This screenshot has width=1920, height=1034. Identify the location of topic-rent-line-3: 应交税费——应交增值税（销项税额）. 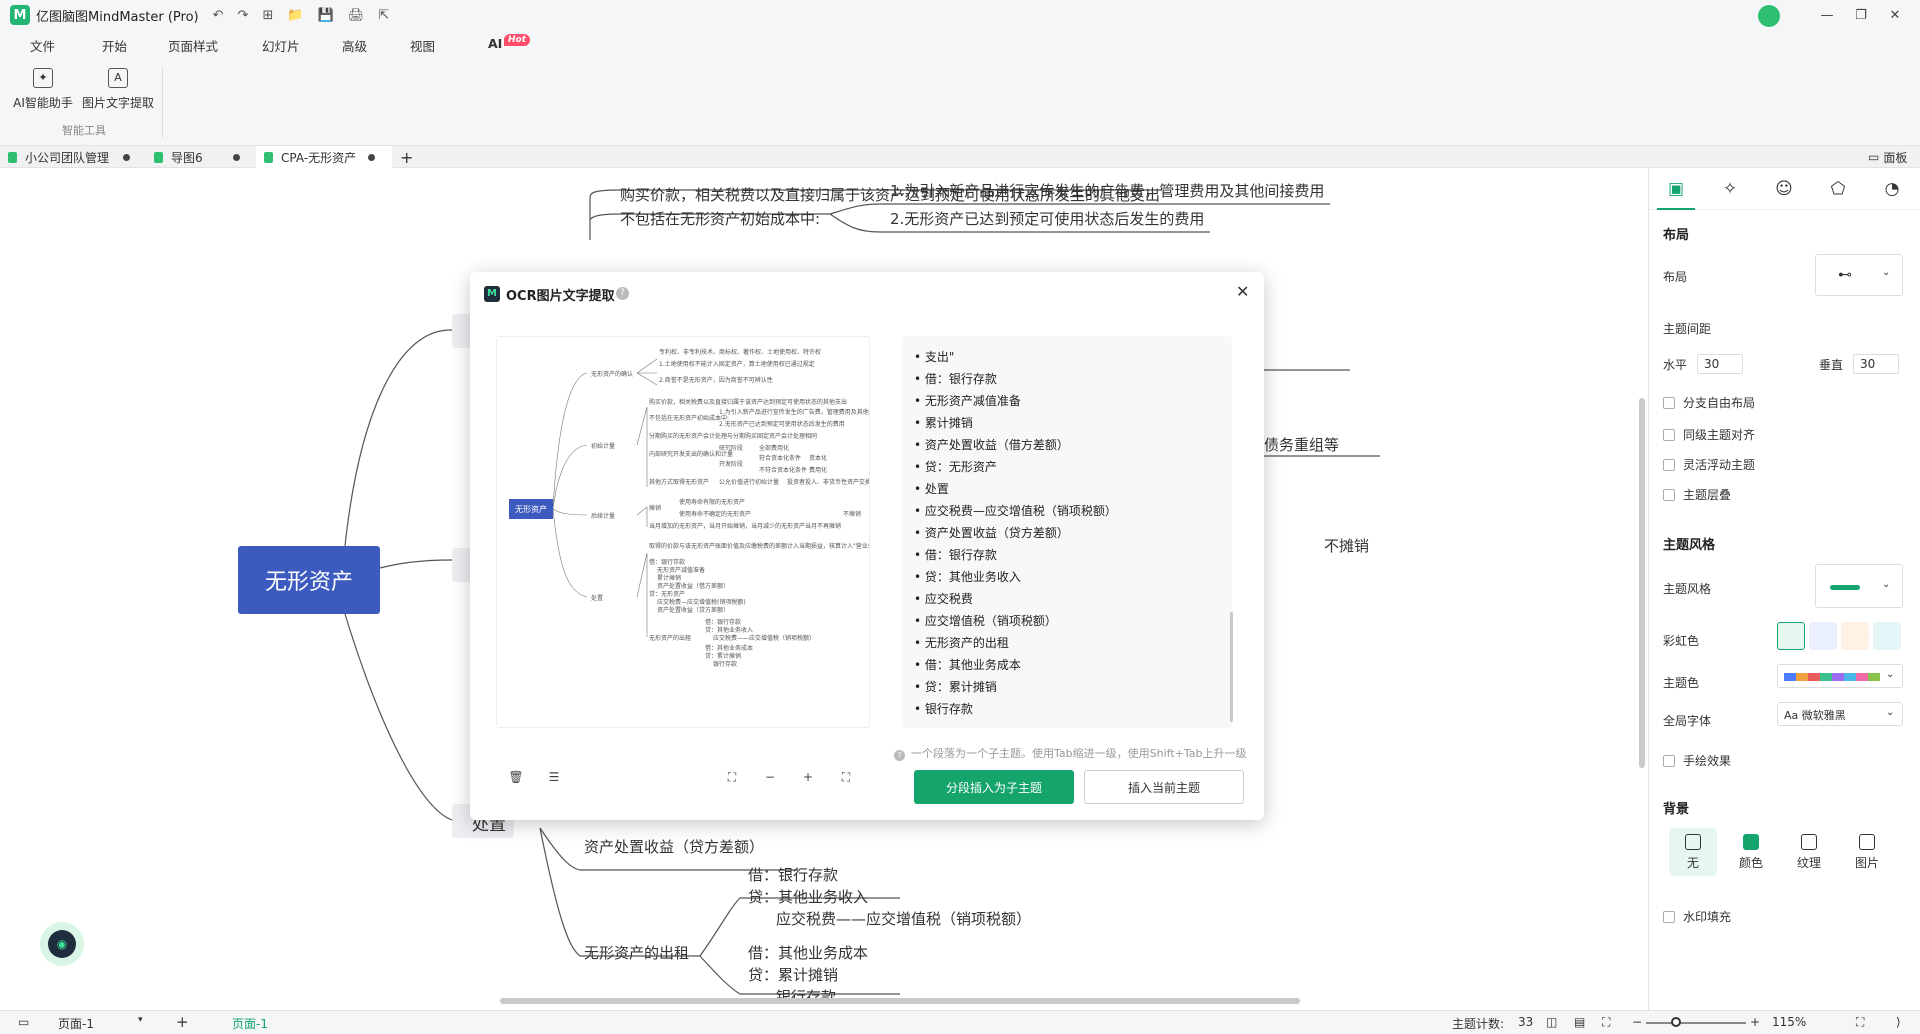
(903, 918).